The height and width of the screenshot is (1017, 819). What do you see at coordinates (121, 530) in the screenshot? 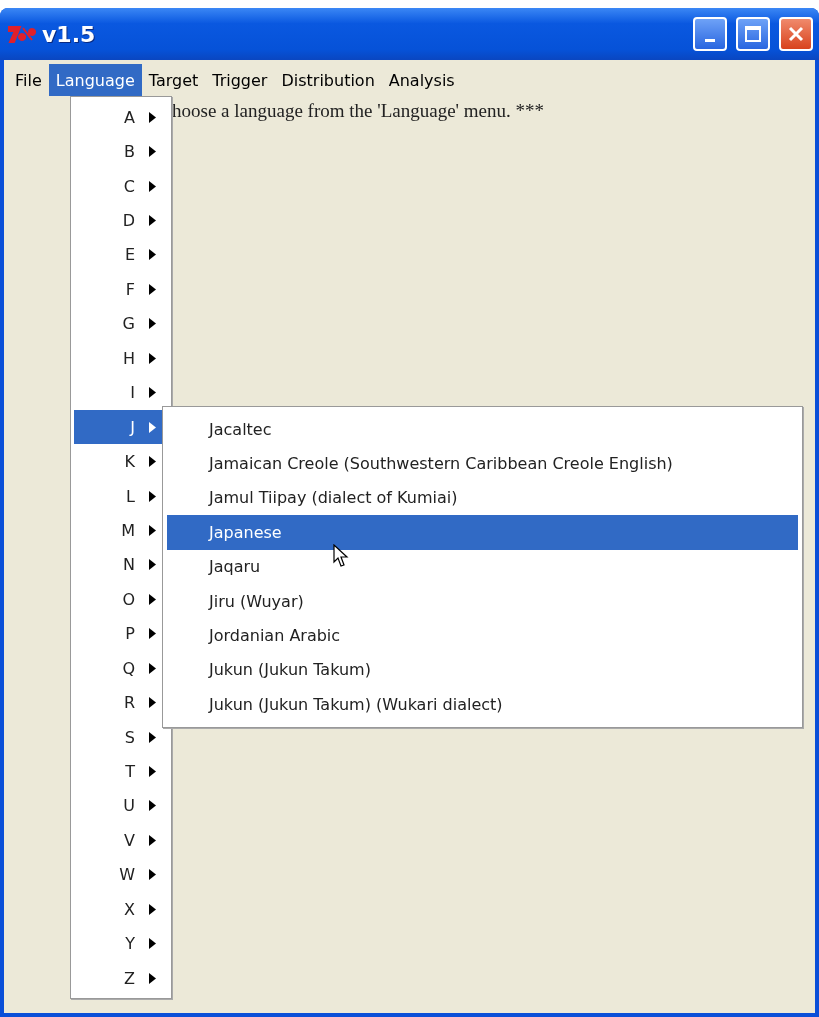
I see `letter-menu-item: M` at bounding box center [121, 530].